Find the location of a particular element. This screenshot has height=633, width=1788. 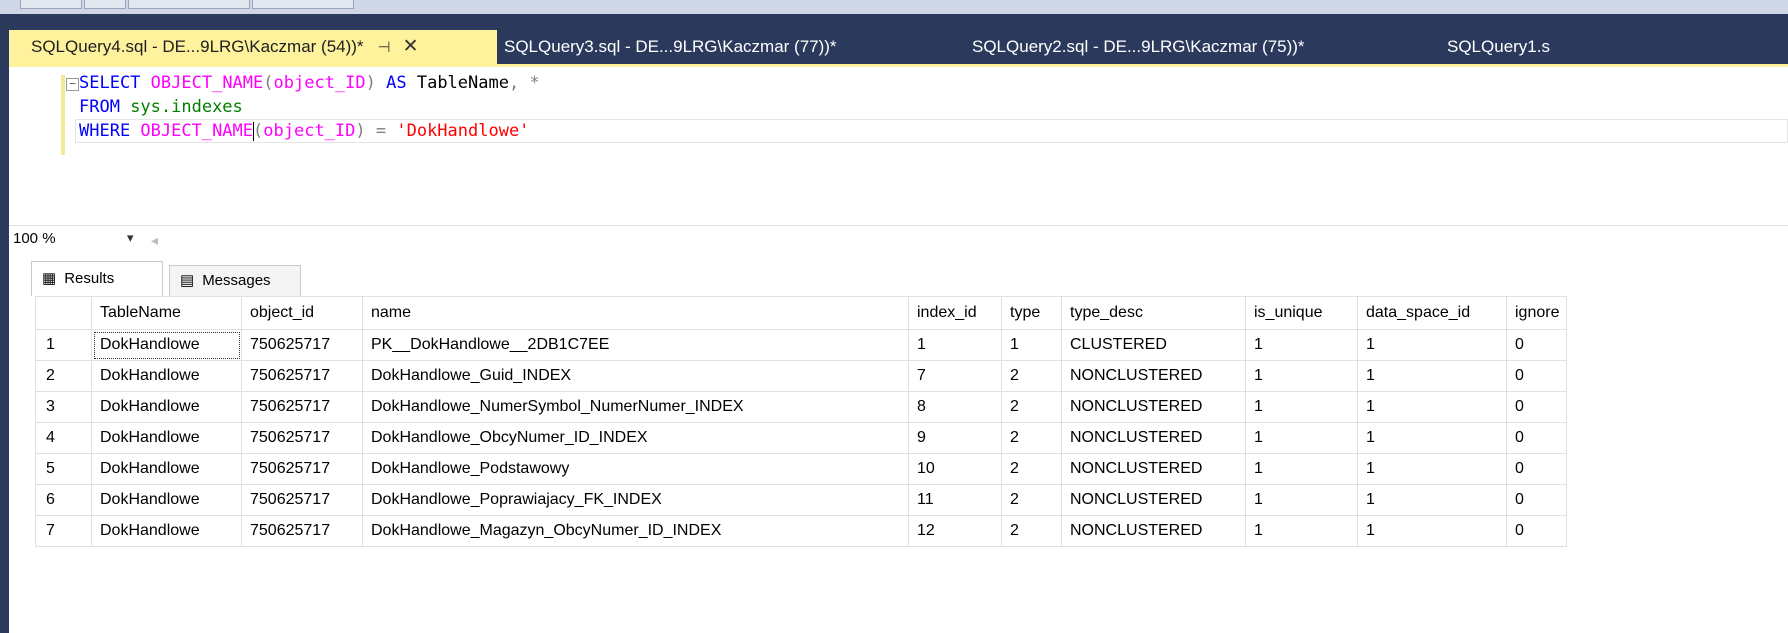

tab-sqlquery2: SQLQuery2.sql - DE...9LRG\Kaczmar (75))* is located at coordinates (1138, 47).